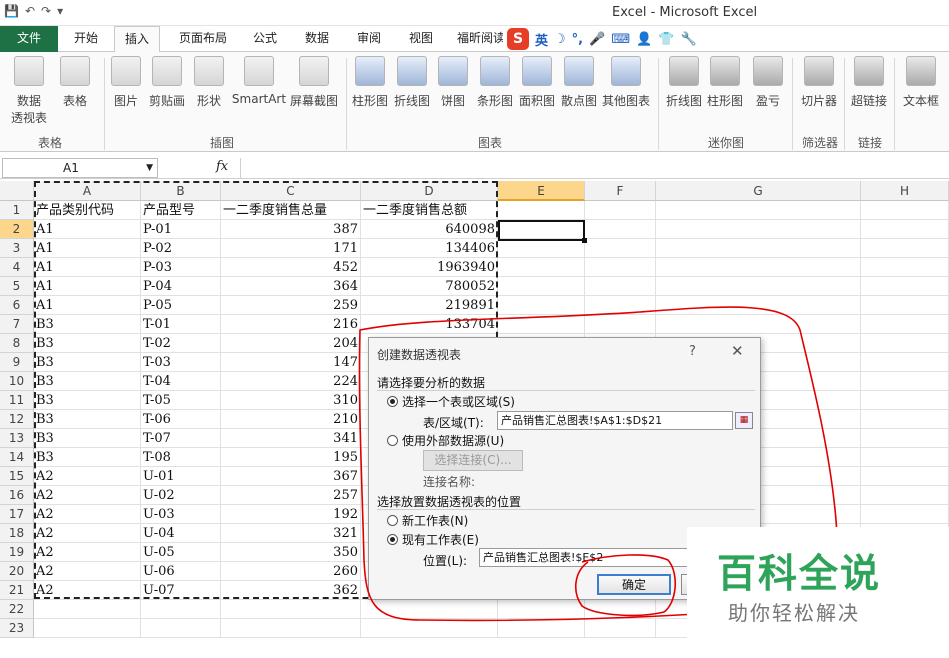 This screenshot has height=658, width=949. Describe the element at coordinates (75, 82) in the screenshot. I see `ribbon-button-1: 表格` at that location.